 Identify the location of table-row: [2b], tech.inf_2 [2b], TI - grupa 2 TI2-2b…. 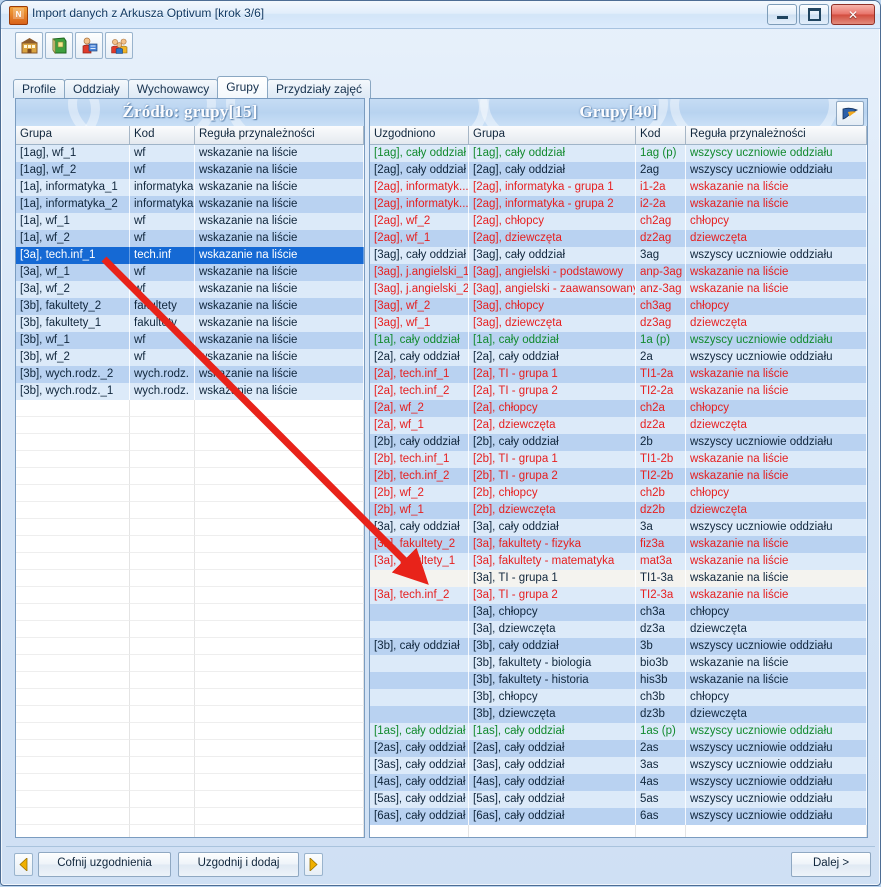
(618, 476).